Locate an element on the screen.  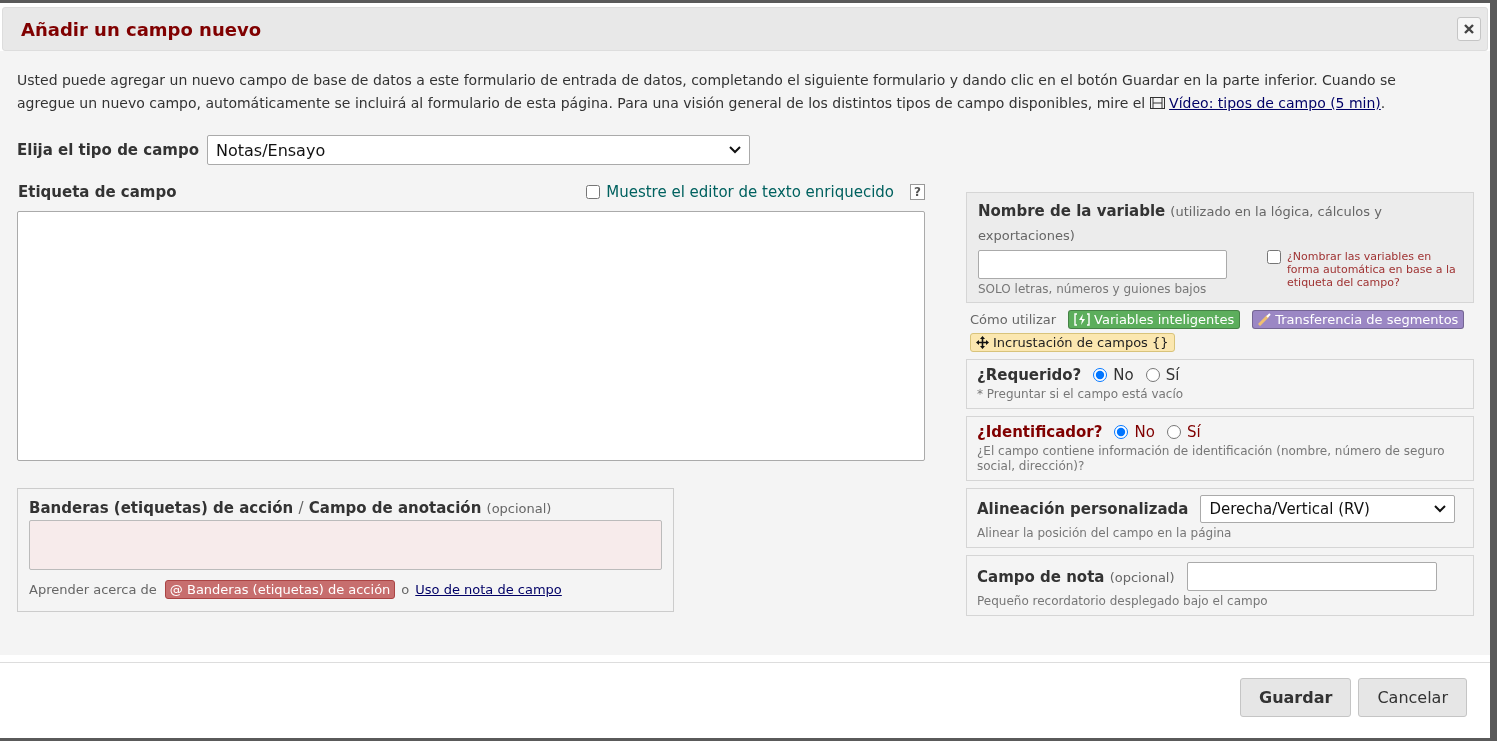
video-link: Vídeo: tipos de campo (5 min) is located at coordinates (1275, 103).